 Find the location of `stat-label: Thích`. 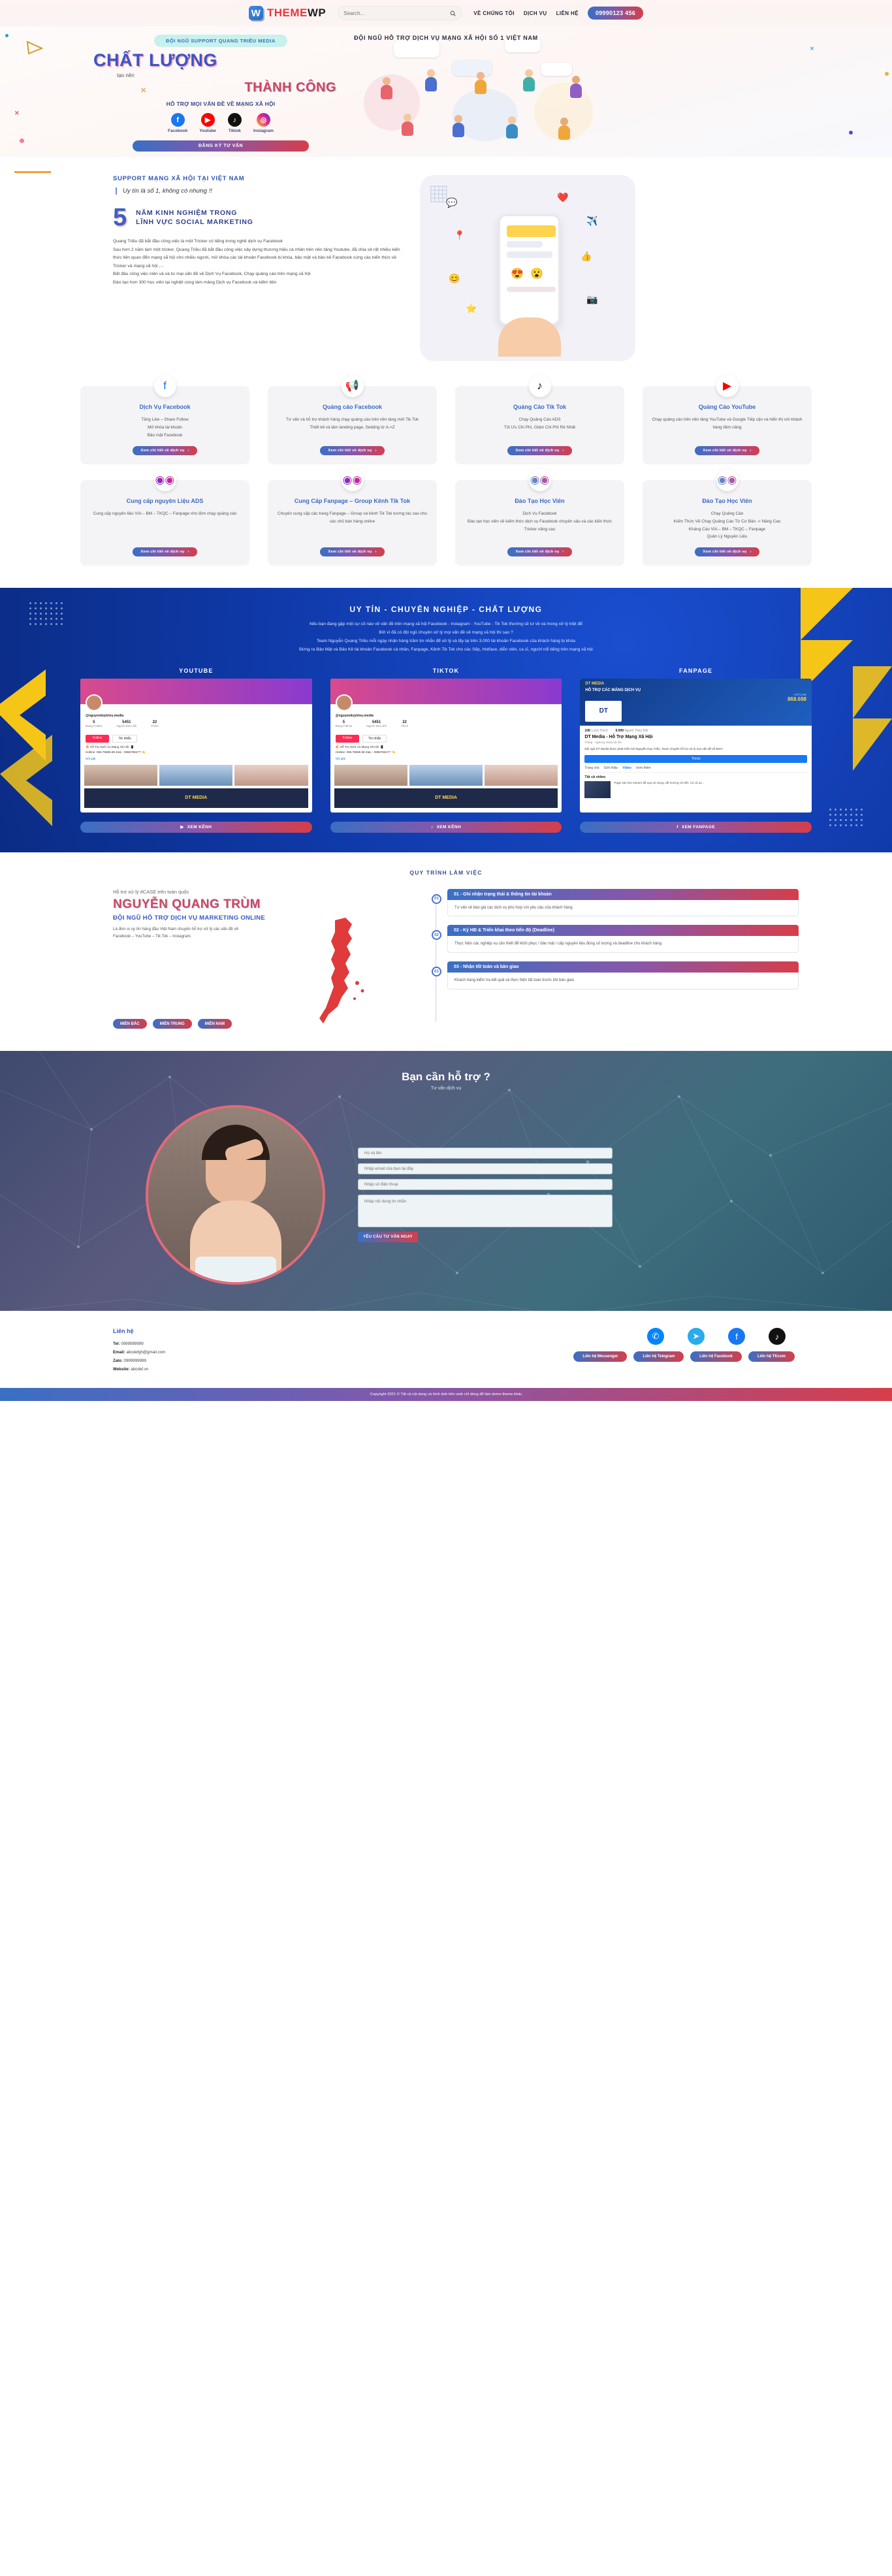

stat-label: Thích is located at coordinates (155, 726).